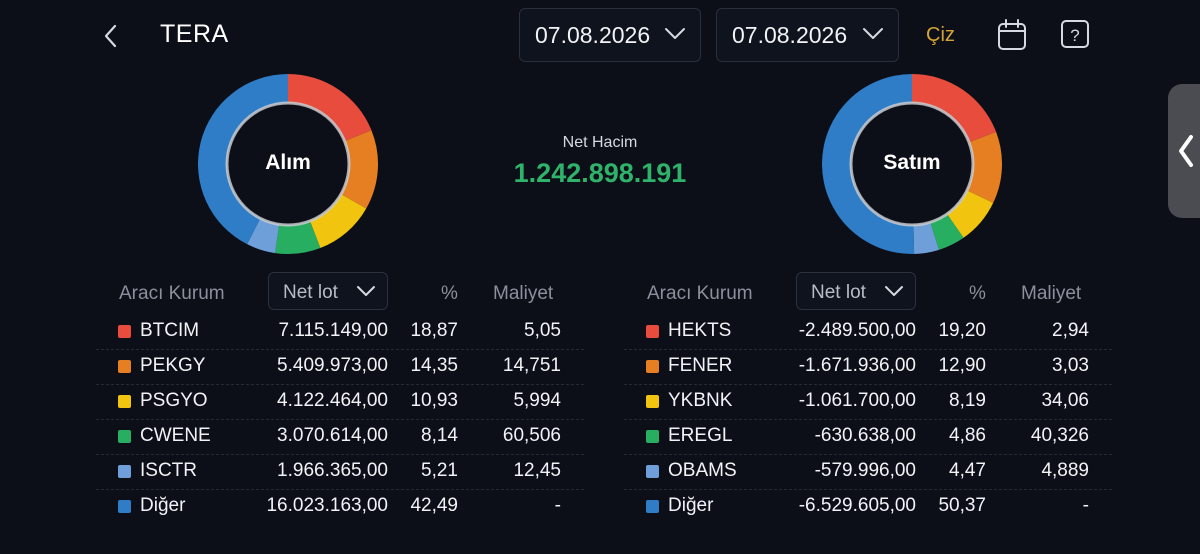 The image size is (1200, 554). Describe the element at coordinates (327, 505) in the screenshot. I see `net-lot-value: 16.023.163,00` at that location.